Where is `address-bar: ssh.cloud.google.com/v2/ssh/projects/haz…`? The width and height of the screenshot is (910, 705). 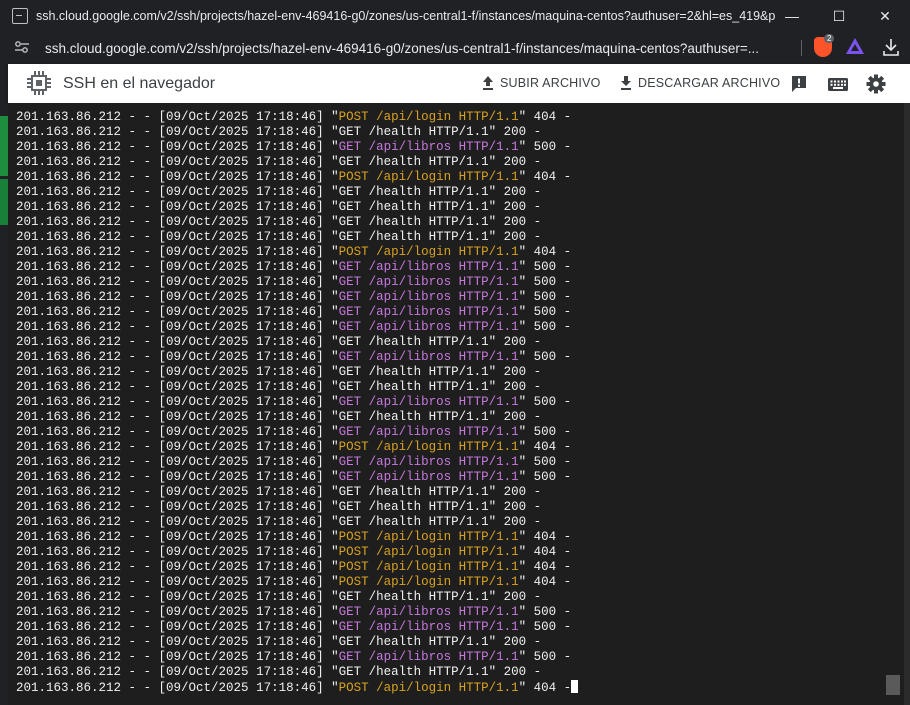 address-bar: ssh.cloud.google.com/v2/ssh/projects/haz… is located at coordinates (455, 48).